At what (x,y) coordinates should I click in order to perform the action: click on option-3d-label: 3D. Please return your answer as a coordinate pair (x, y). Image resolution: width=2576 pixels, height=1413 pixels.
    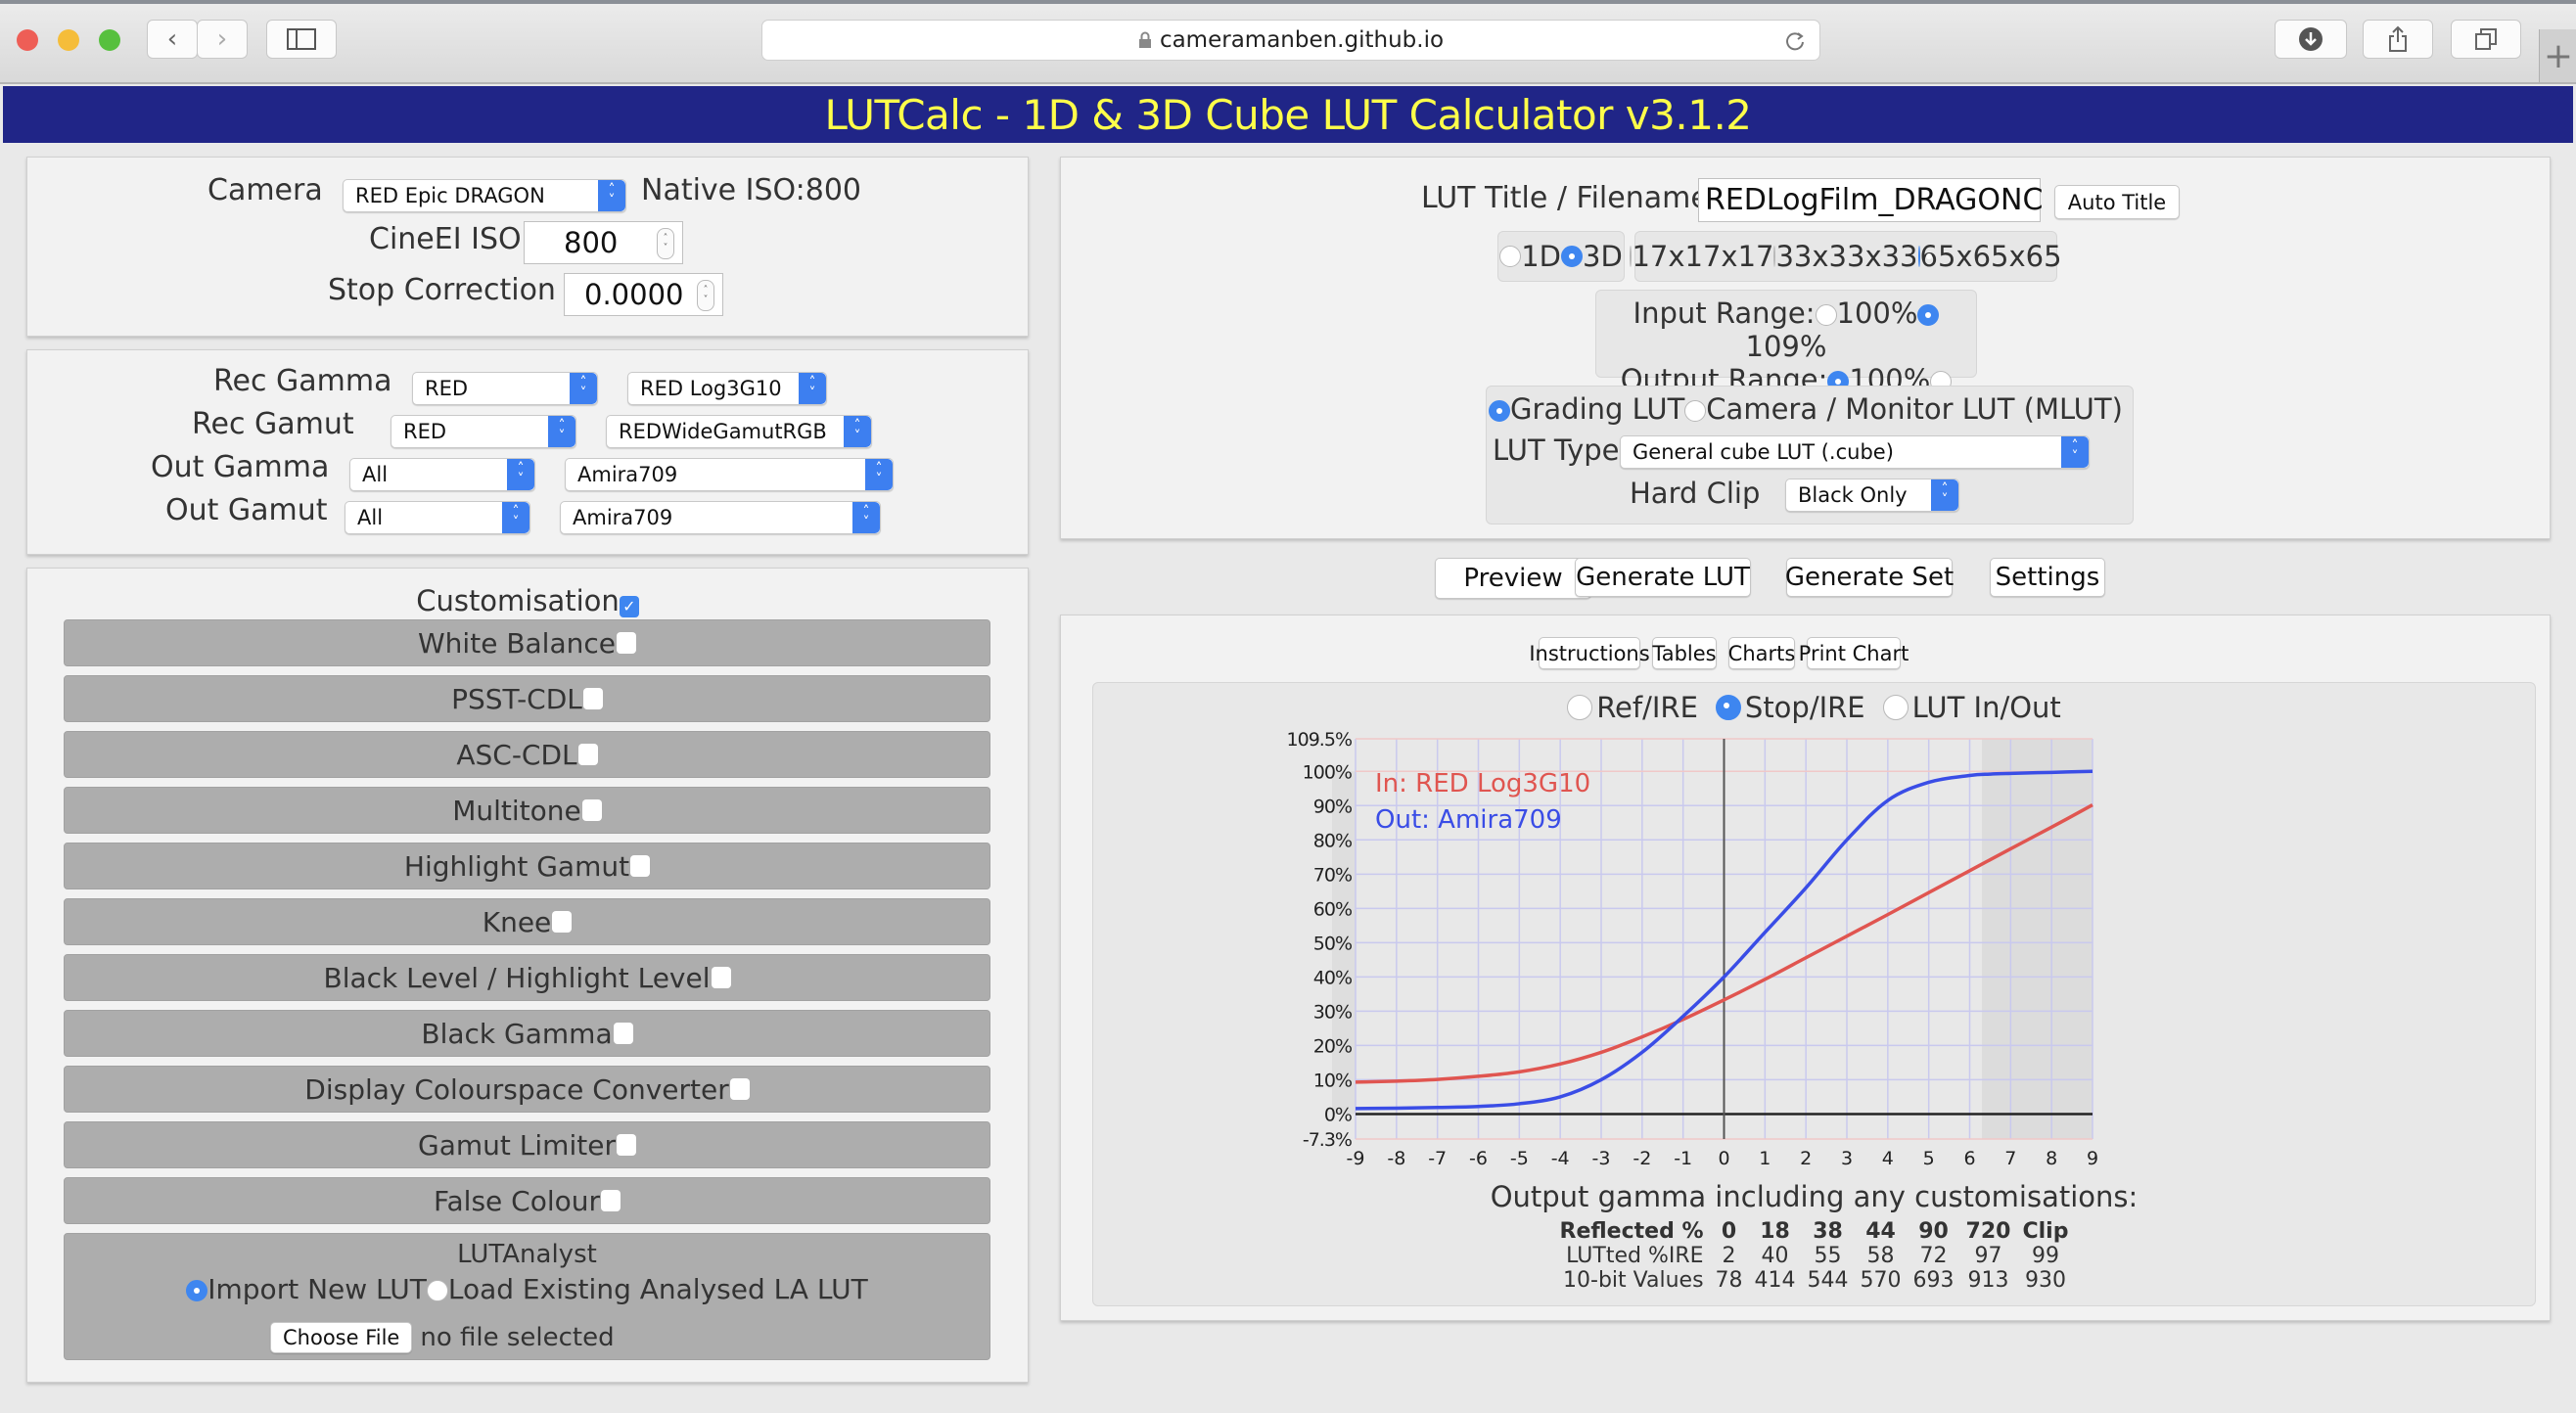
    Looking at the image, I should click on (1603, 256).